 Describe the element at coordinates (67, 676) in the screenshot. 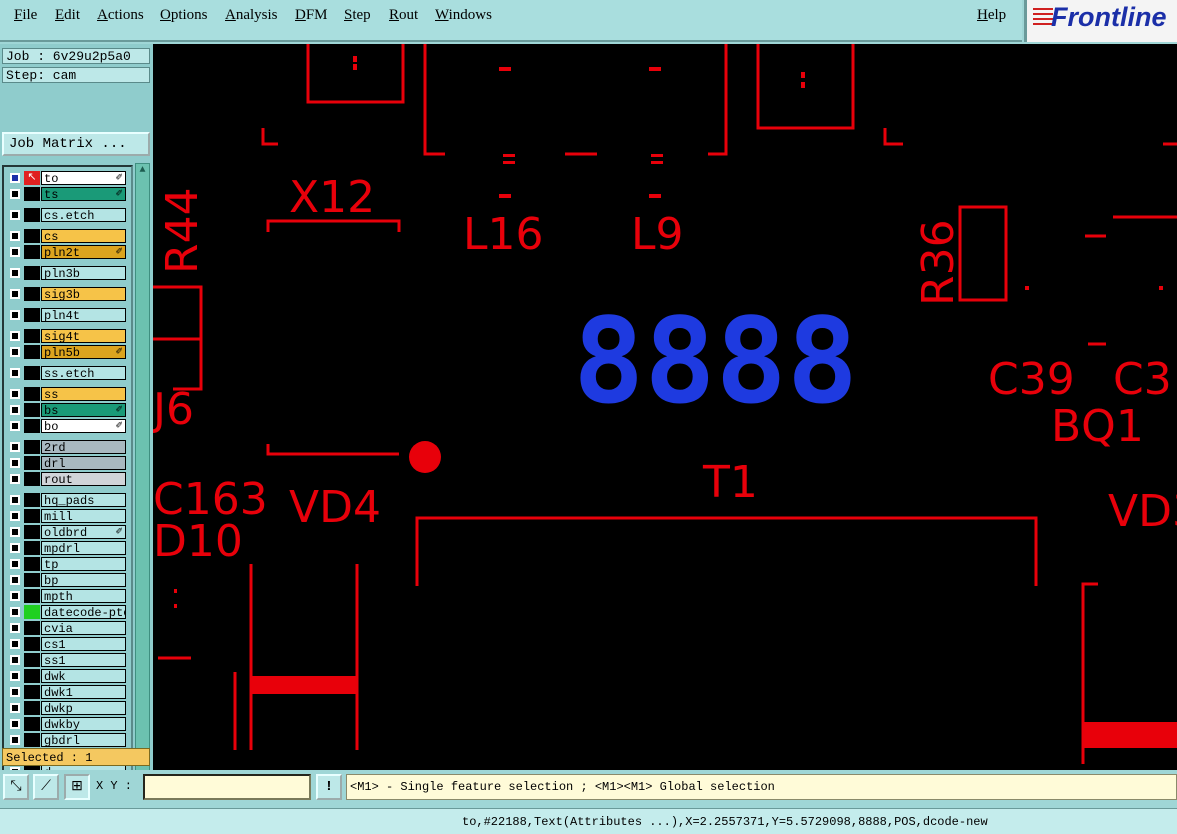

I see `layer-row-dwk: dwk` at that location.